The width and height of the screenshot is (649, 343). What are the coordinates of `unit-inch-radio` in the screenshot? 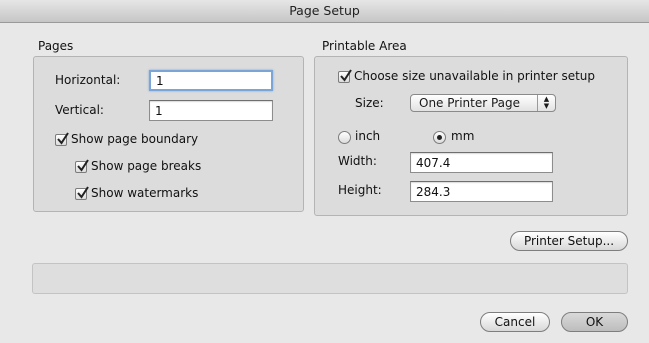 It's located at (344, 137).